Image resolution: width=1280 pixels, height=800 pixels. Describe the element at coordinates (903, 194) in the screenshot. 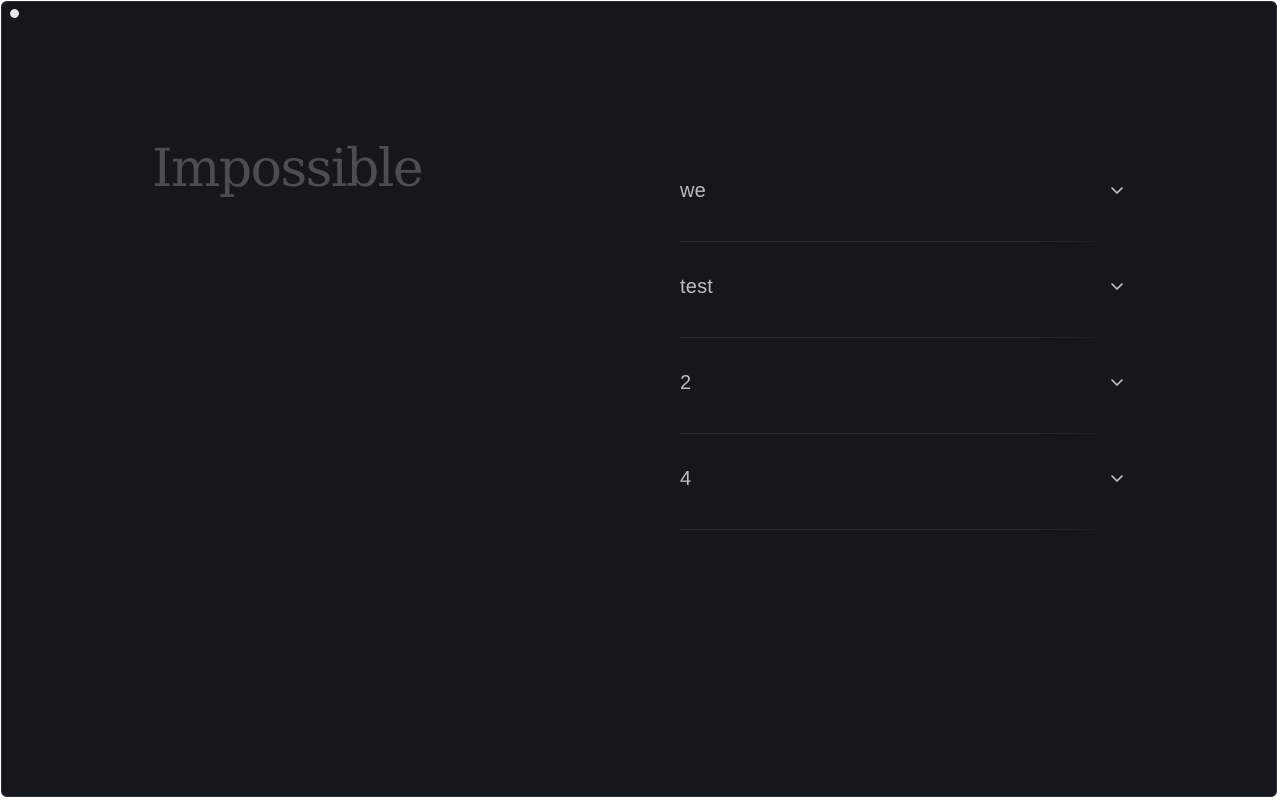

I see `accordion-item-we: we` at that location.